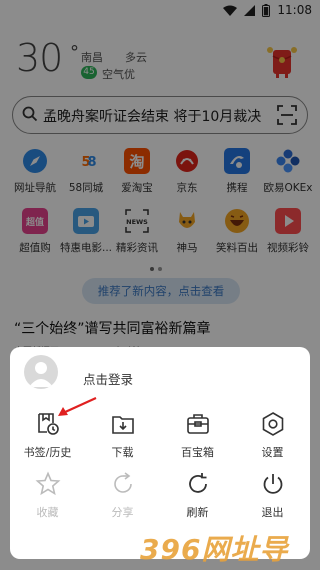  Describe the element at coordinates (47, 452) in the screenshot. I see `menu-item-label: 书签/历史` at that location.